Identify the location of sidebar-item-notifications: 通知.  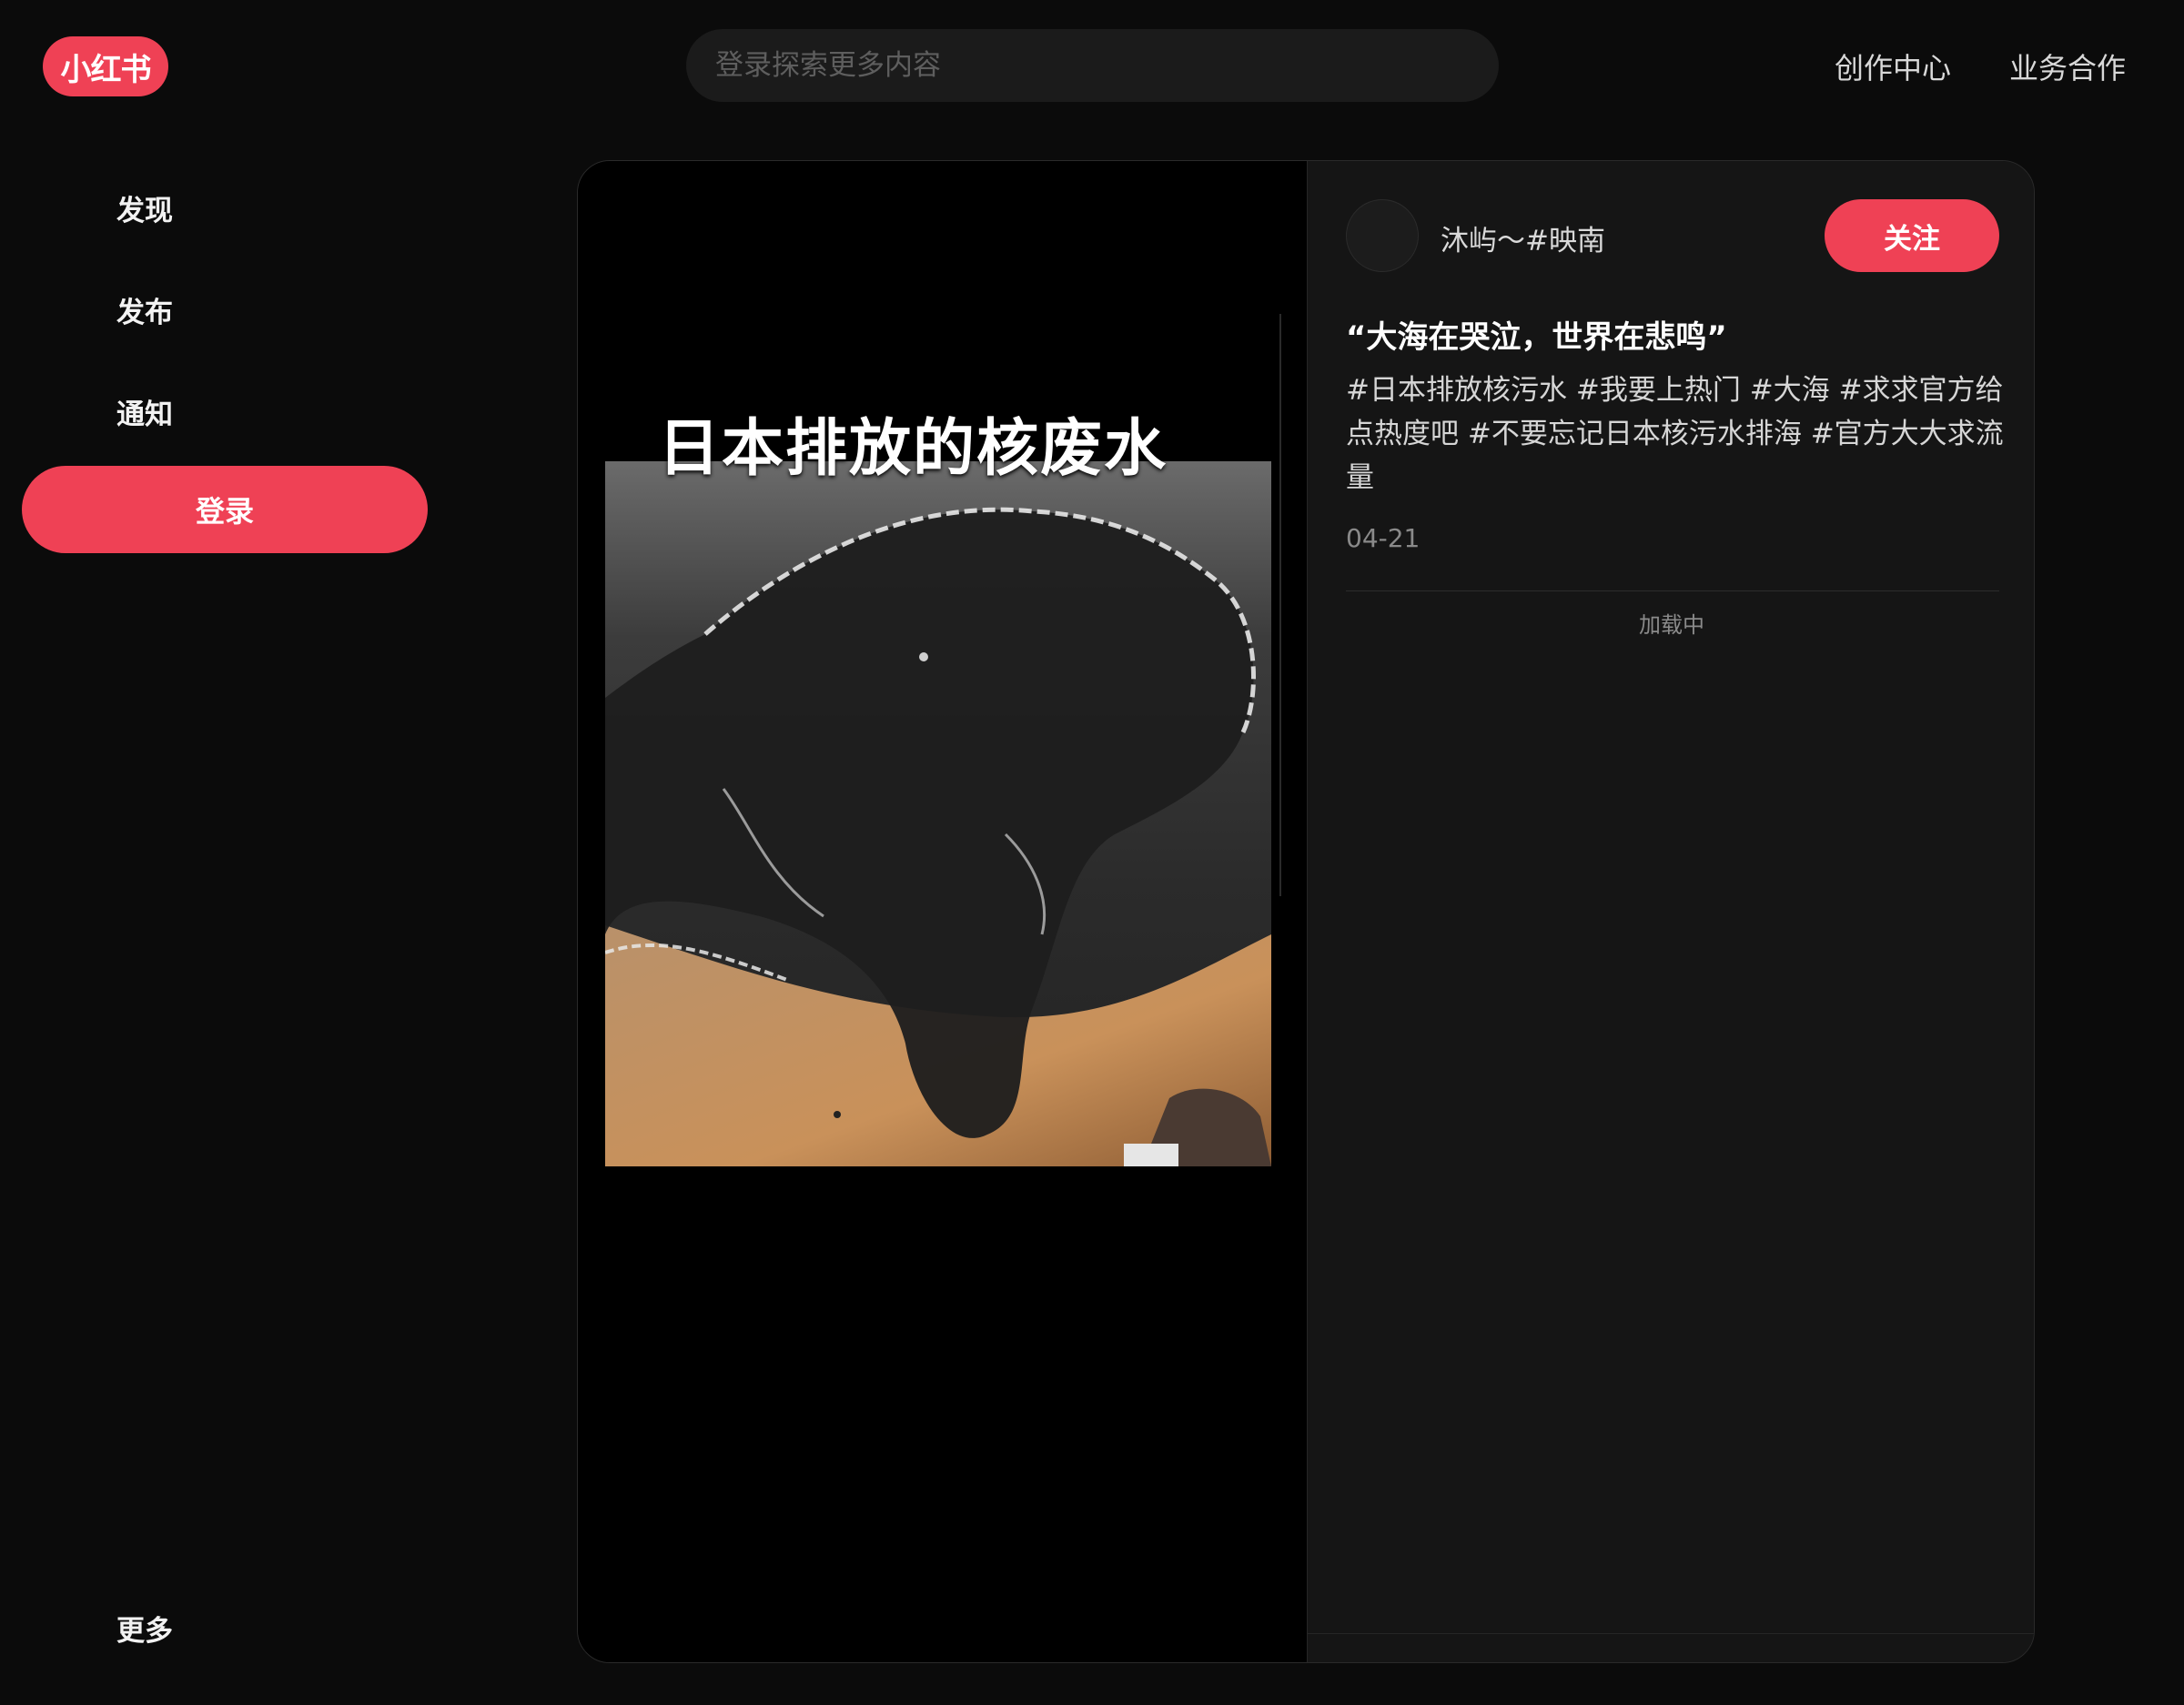
(145, 412).